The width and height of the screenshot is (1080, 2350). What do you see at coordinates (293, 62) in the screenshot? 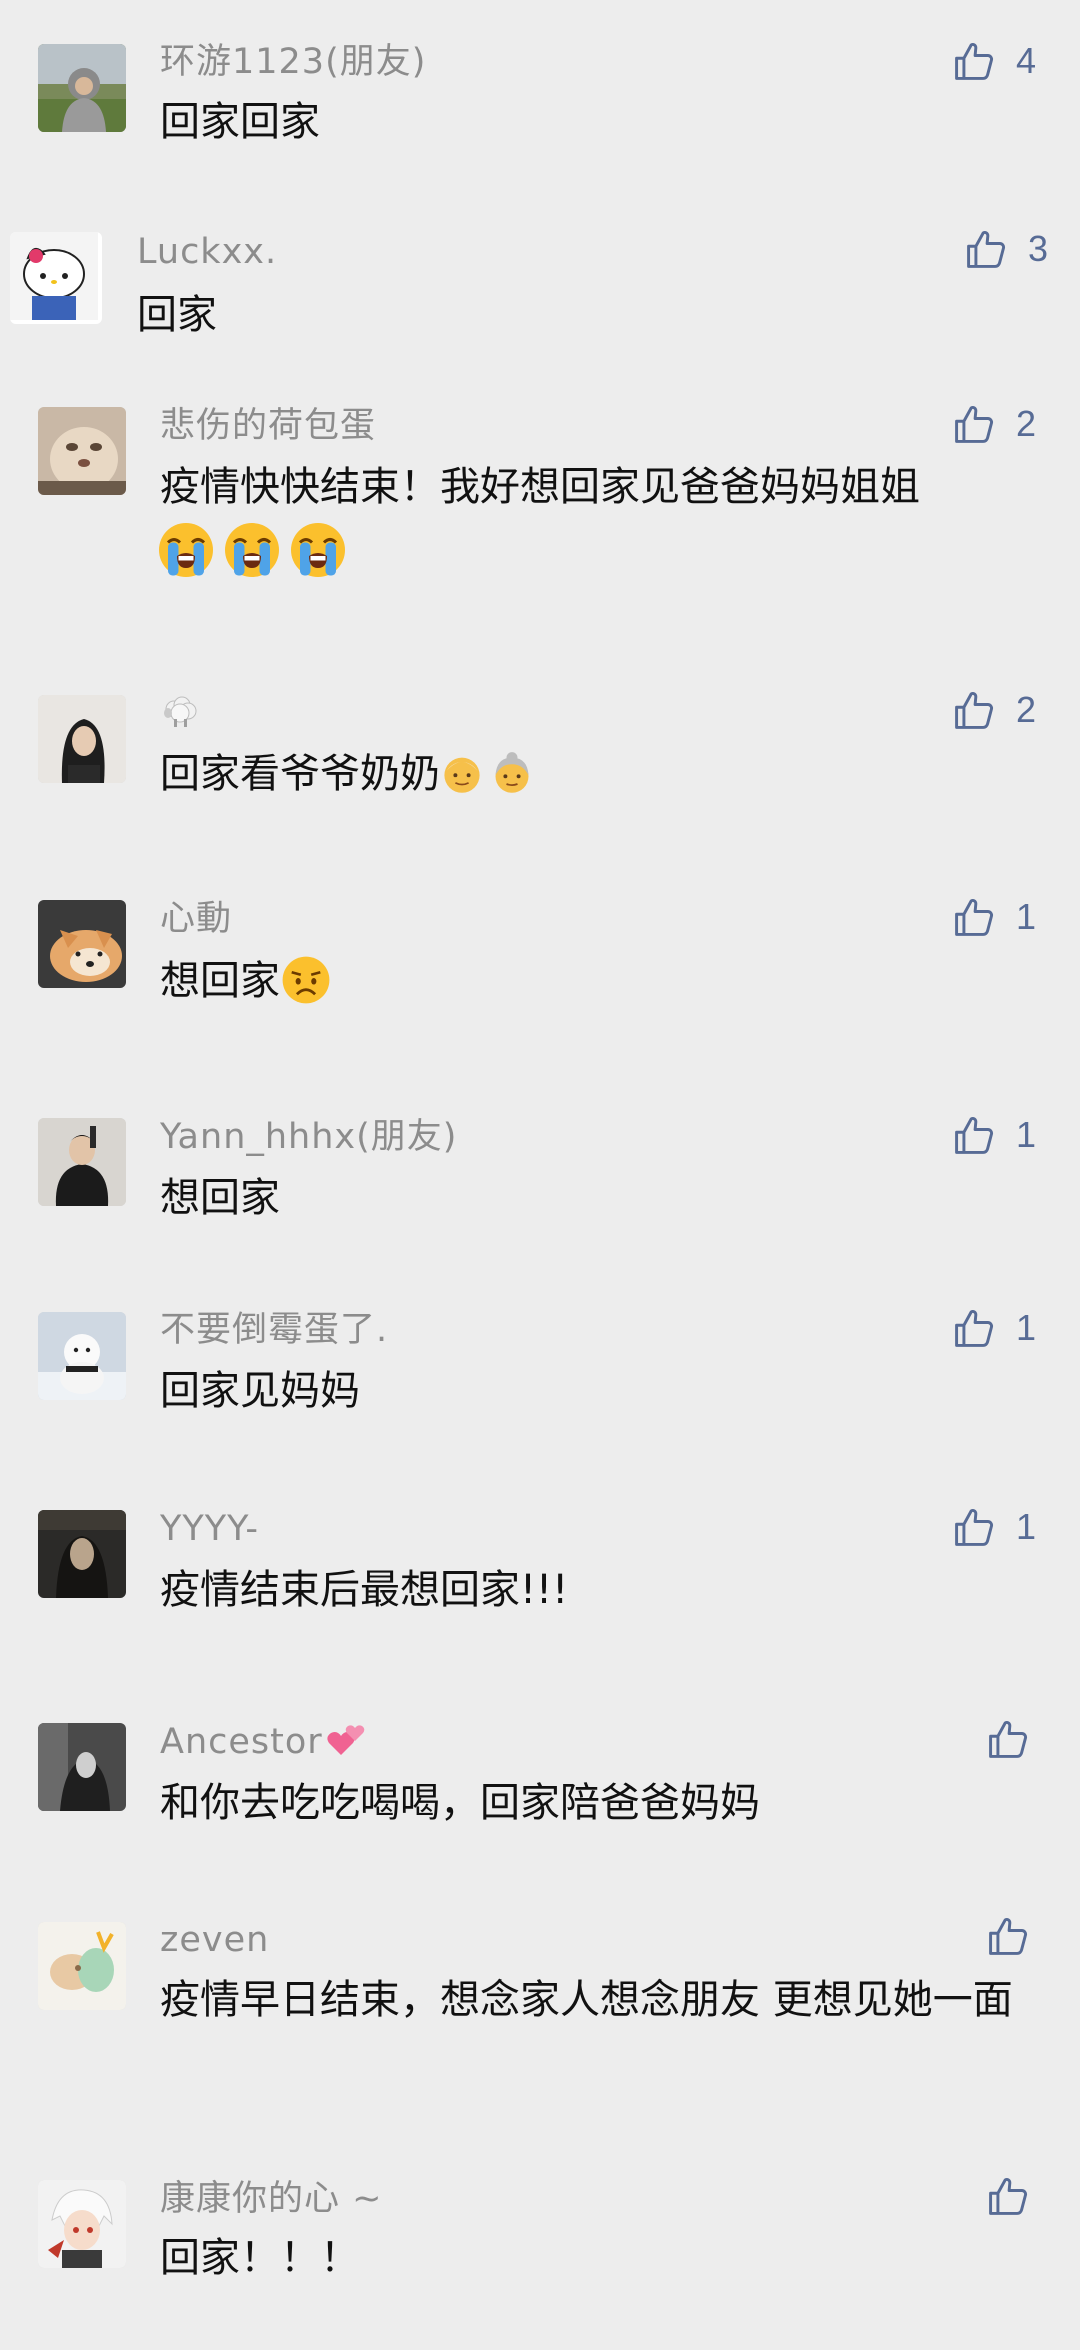
I see `commenter-name: 环游1123(朋友)` at bounding box center [293, 62].